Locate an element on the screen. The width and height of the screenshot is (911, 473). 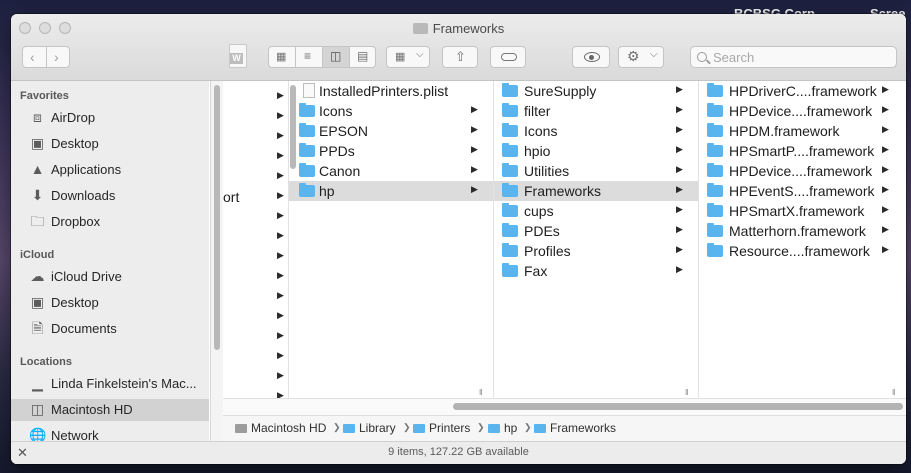
view-mode-control: ▦ ≡ ◫ ▤ is located at coordinates (322, 57).